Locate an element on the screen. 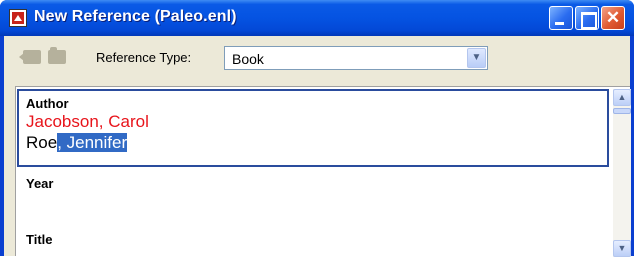 The image size is (634, 257). close-icon: ✕ is located at coordinates (613, 17).